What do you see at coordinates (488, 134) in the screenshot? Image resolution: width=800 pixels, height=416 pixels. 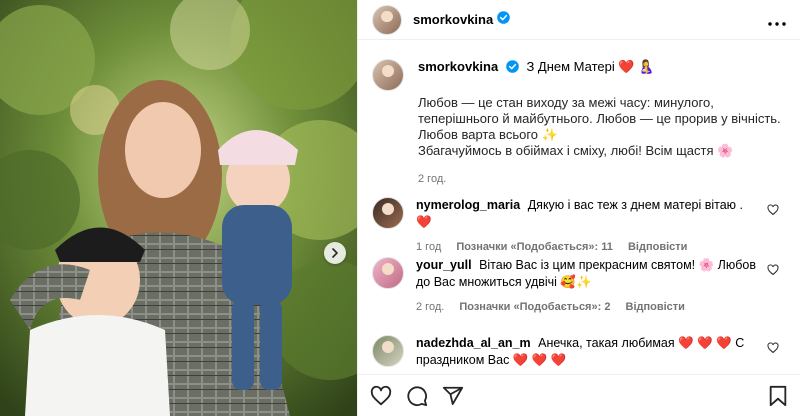 I see `caption-line: Любов варта всього ✨` at bounding box center [488, 134].